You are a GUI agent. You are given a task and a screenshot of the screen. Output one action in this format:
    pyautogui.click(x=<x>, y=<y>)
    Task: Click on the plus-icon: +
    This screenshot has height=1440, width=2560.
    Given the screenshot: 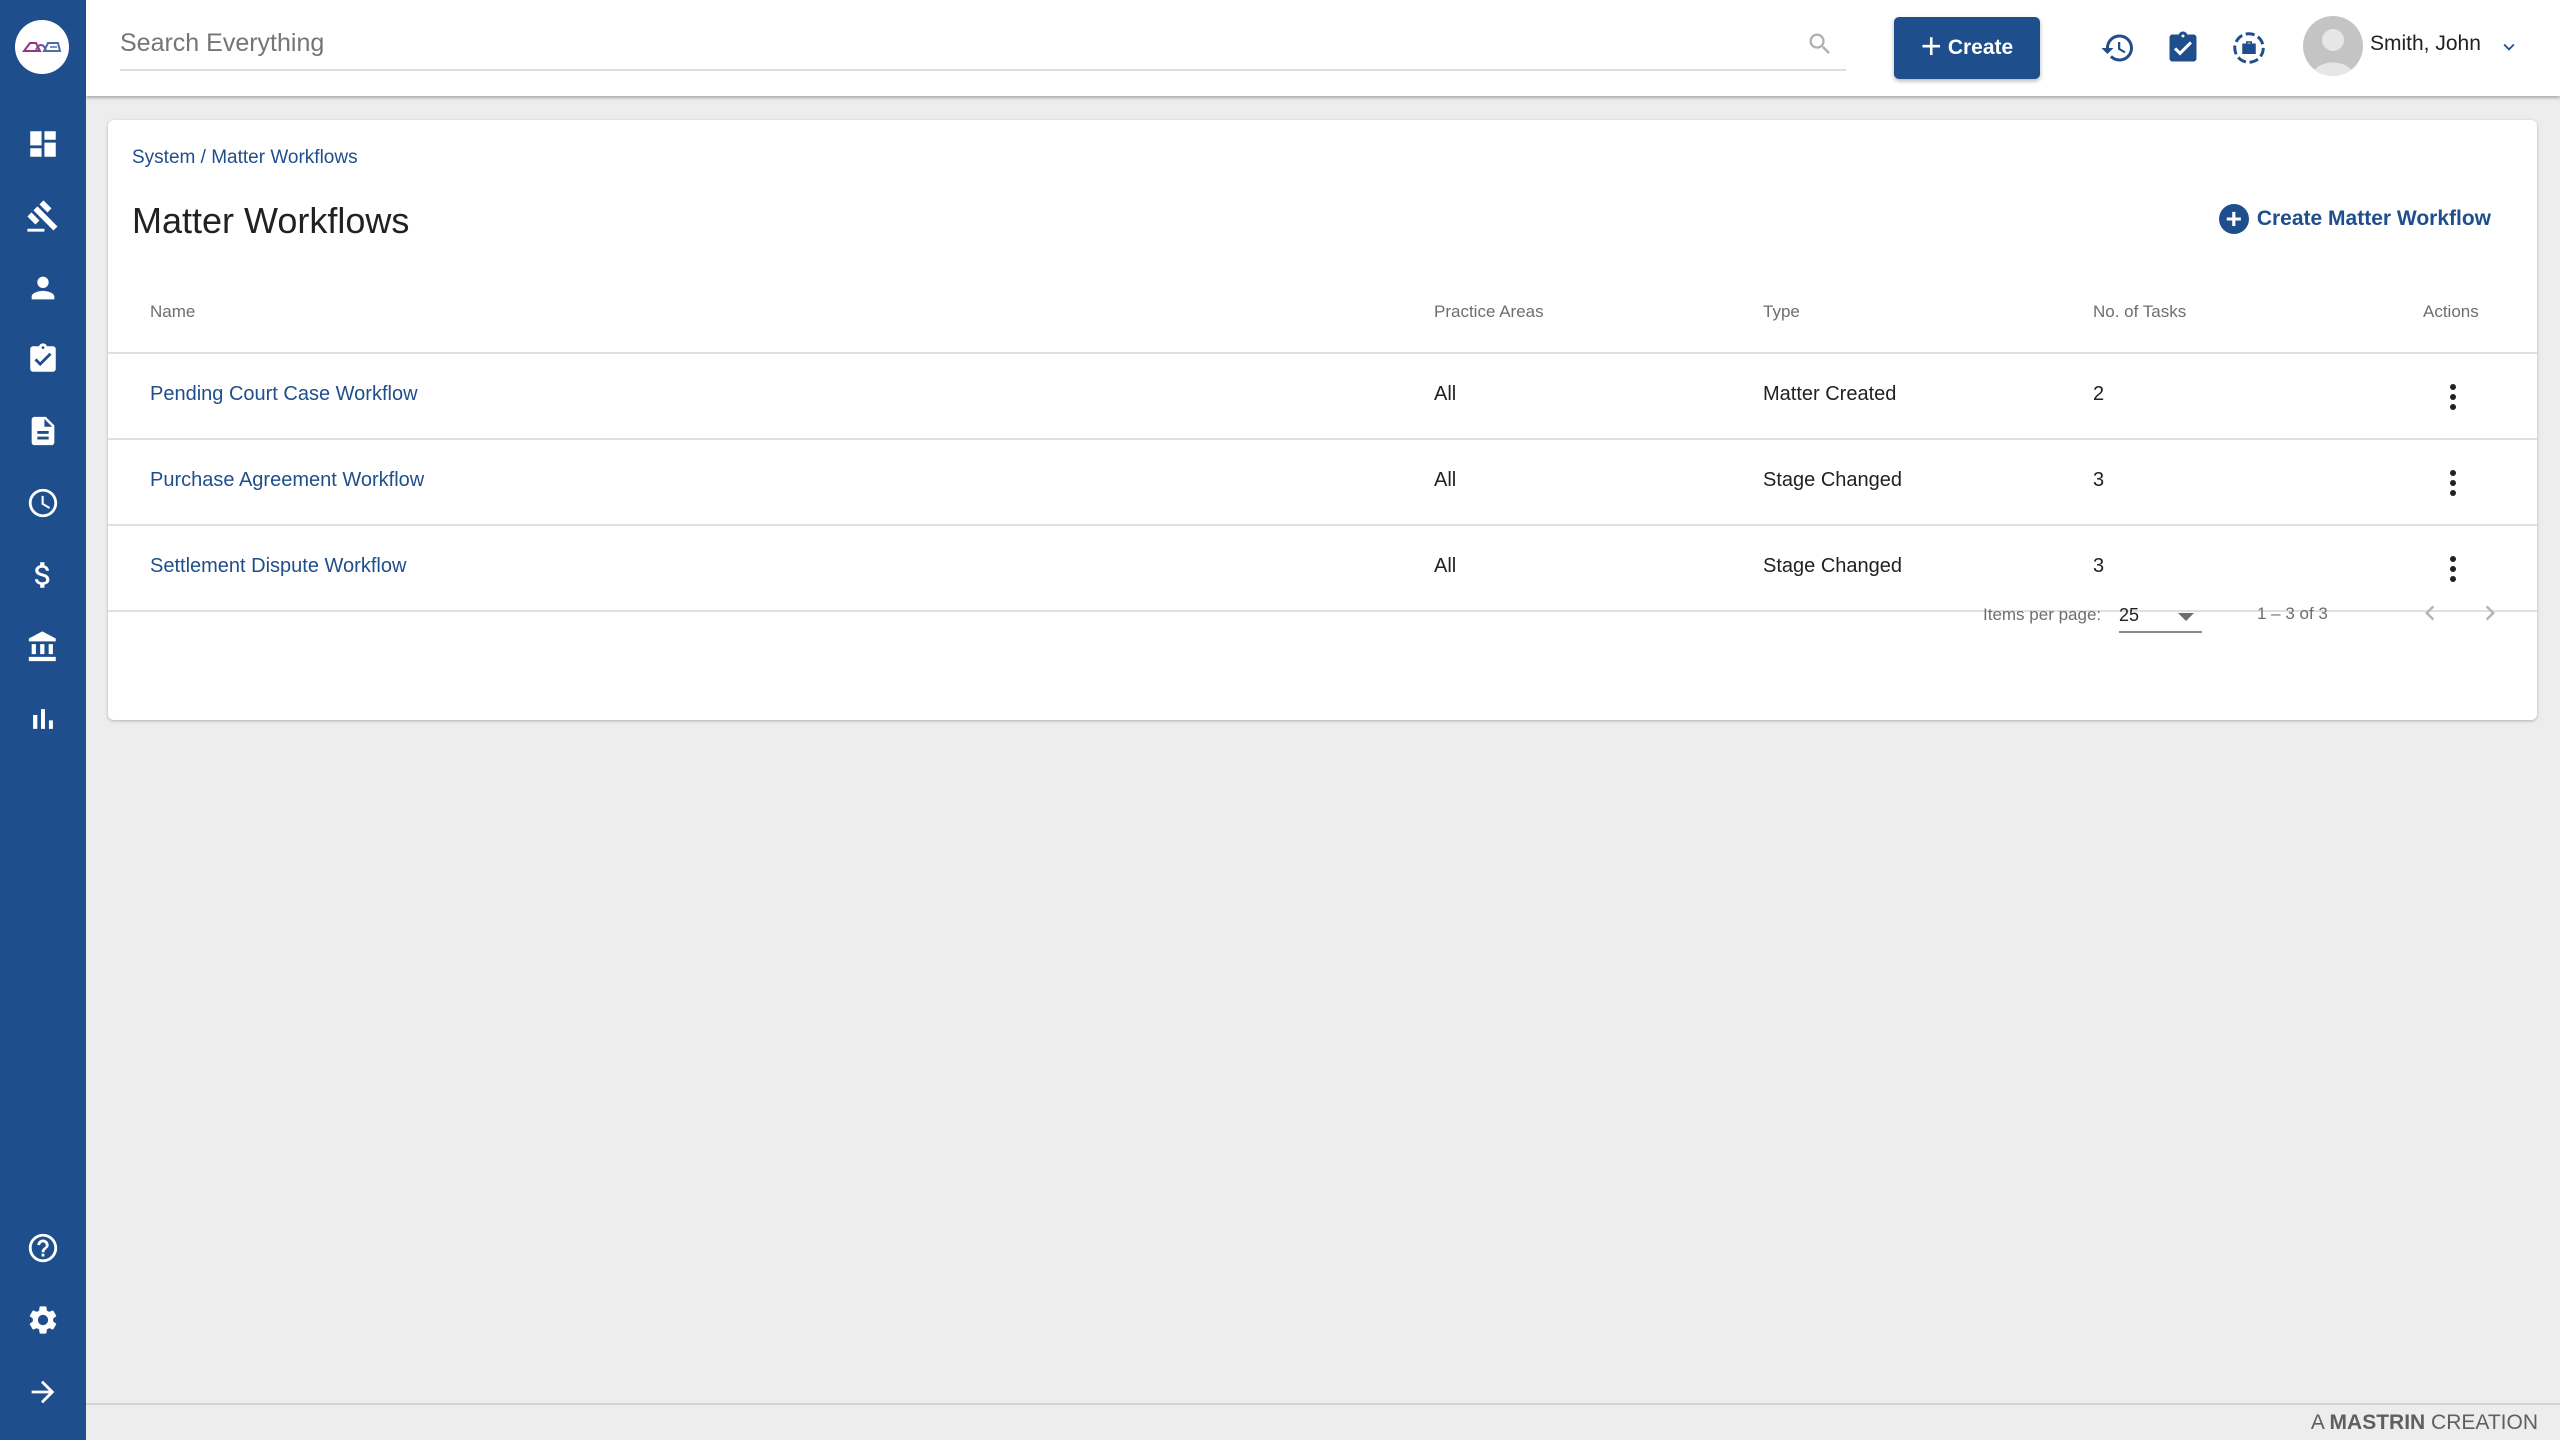 What is the action you would take?
    pyautogui.click(x=1931, y=45)
    